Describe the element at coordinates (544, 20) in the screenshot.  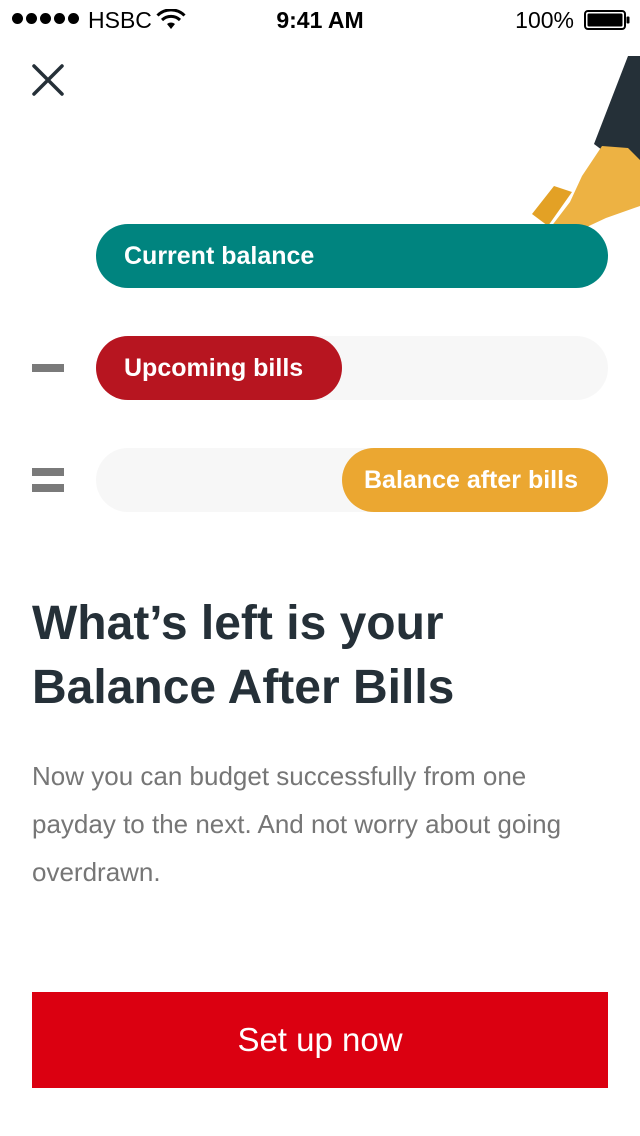
I see `battery-percentage: 100%` at that location.